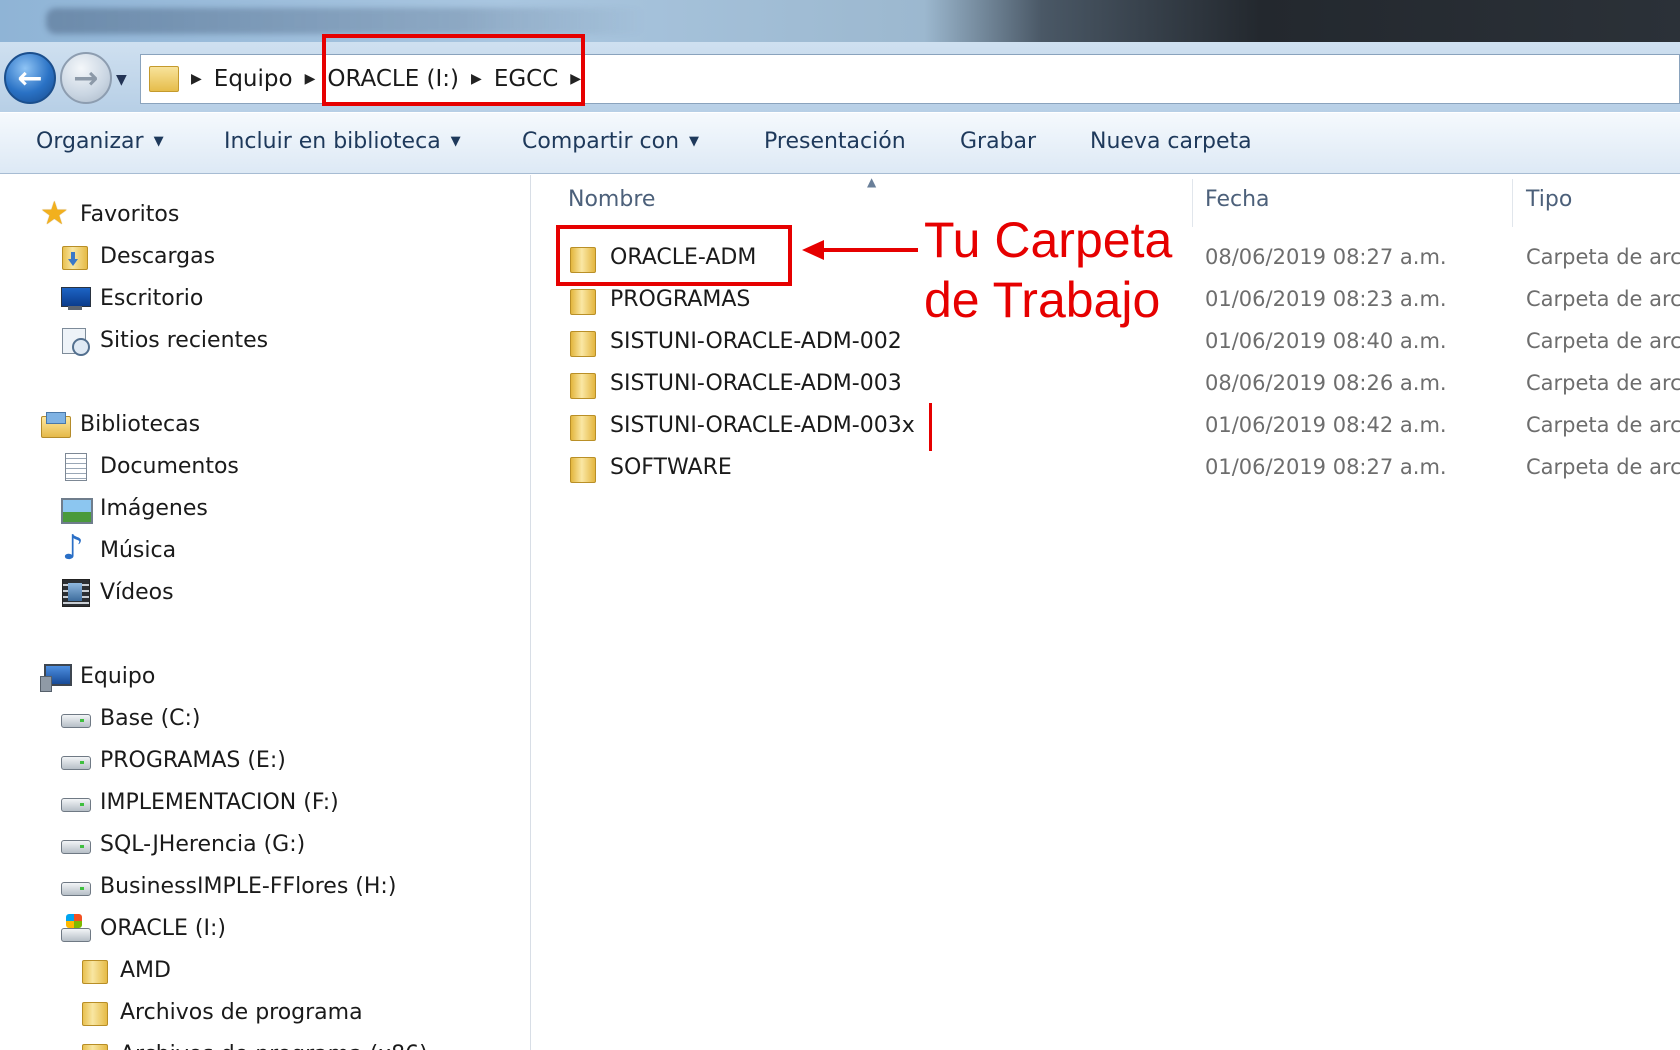 The height and width of the screenshot is (1050, 1680). I want to click on annotation-line-1: Tu Carpeta, so click(1048, 240).